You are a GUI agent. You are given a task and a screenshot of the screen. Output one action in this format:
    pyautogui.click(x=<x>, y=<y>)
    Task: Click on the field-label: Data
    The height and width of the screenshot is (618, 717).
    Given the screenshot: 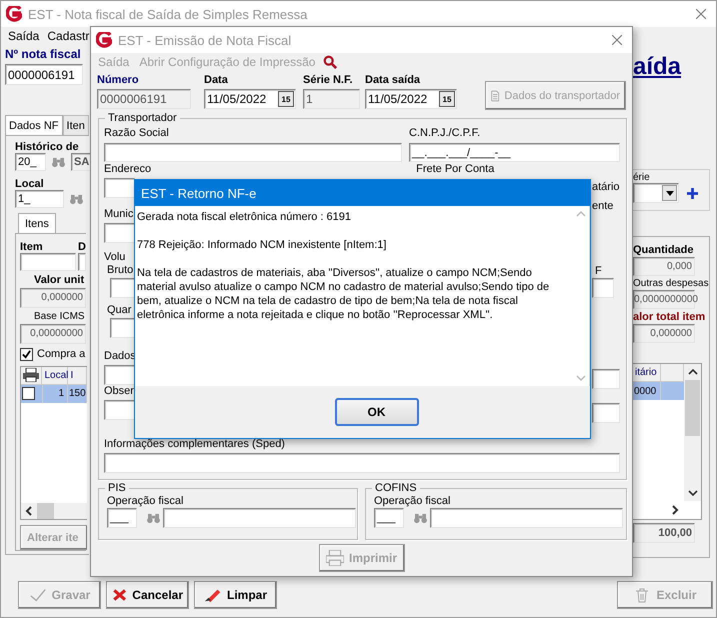 What is the action you would take?
    pyautogui.click(x=216, y=81)
    